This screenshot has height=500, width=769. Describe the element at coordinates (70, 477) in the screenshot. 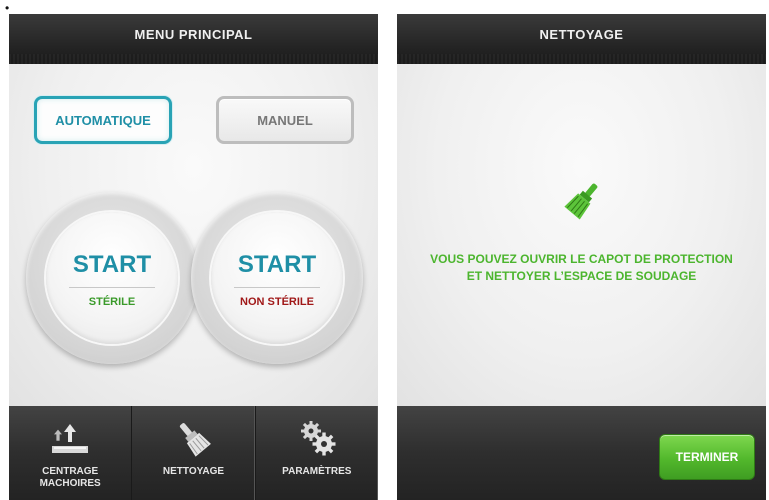

I see `footer-label-jaw-centering: CENTRAGE MACHOIRES` at that location.